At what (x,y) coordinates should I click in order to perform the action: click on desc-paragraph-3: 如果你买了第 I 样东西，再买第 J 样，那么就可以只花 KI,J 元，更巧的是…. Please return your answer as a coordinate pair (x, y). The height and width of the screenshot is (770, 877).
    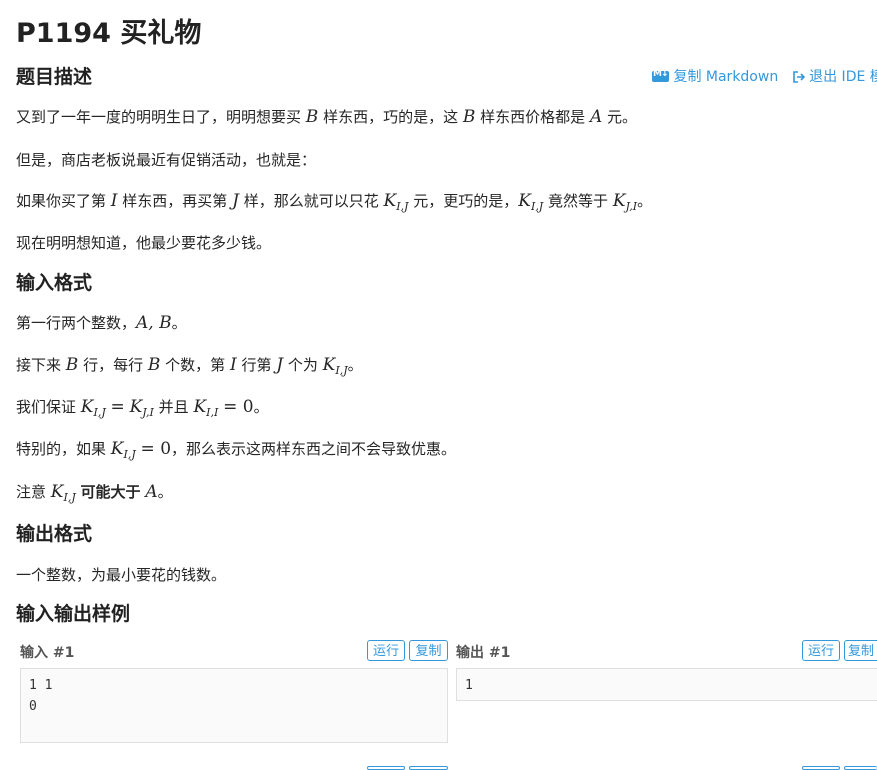
    Looking at the image, I should click on (334, 202).